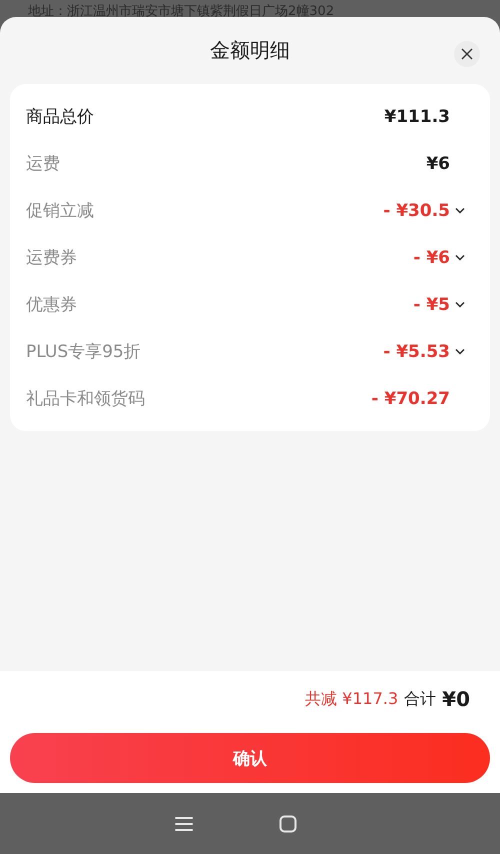 The height and width of the screenshot is (854, 500). Describe the element at coordinates (250, 758) in the screenshot. I see `confirm-button: 确认` at that location.